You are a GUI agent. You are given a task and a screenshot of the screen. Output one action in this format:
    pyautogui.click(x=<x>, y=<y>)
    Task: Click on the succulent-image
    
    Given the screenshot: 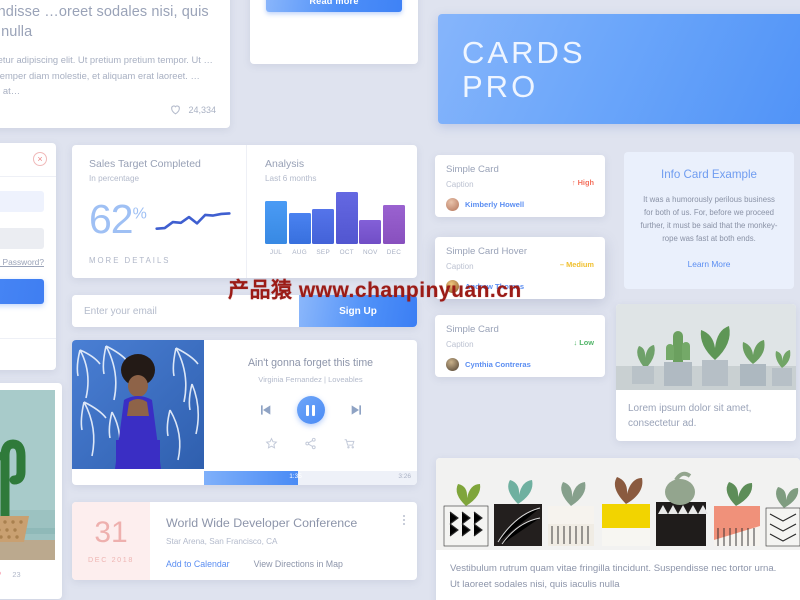 What is the action you would take?
    pyautogui.click(x=618, y=504)
    